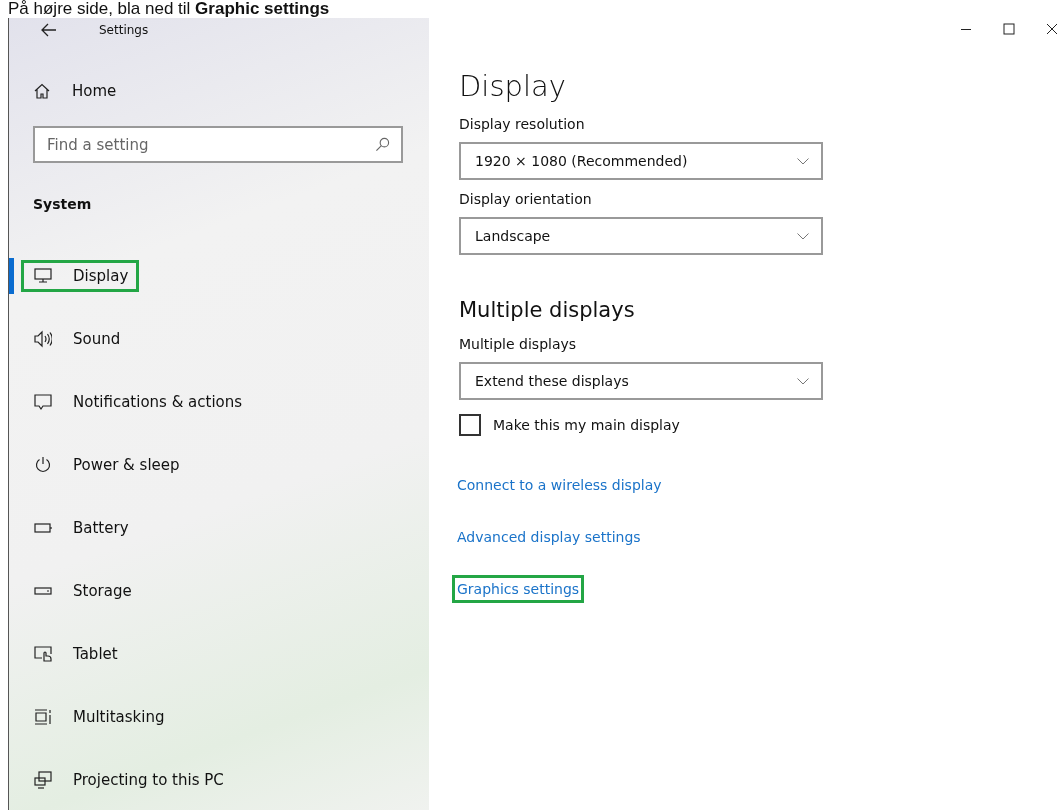 This screenshot has height=810, width=1059. What do you see at coordinates (43, 276) in the screenshot?
I see `monitor-icon` at bounding box center [43, 276].